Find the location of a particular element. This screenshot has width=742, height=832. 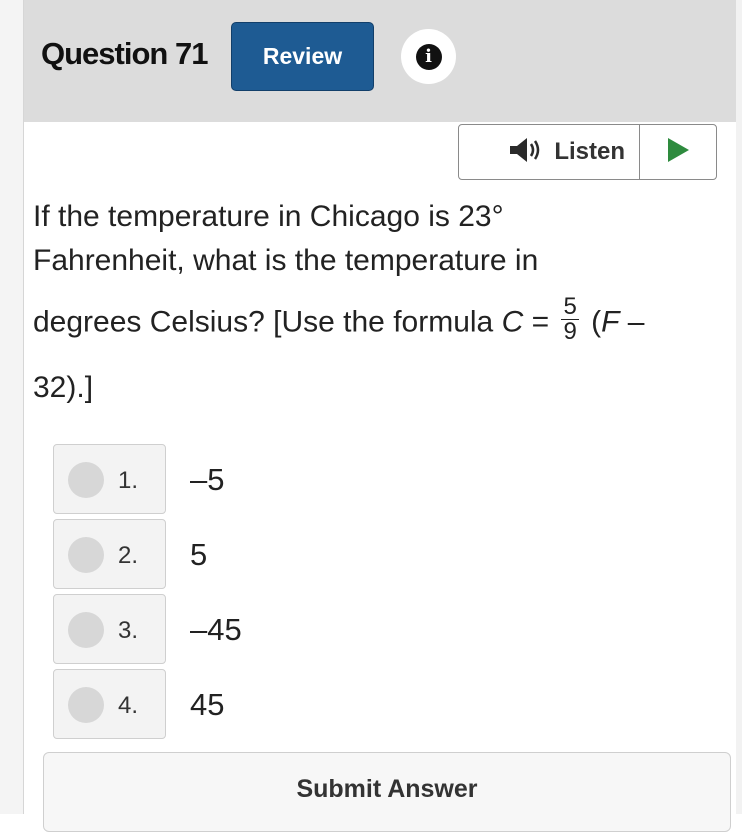

choice-3-radio-button: 3. is located at coordinates (109, 629).